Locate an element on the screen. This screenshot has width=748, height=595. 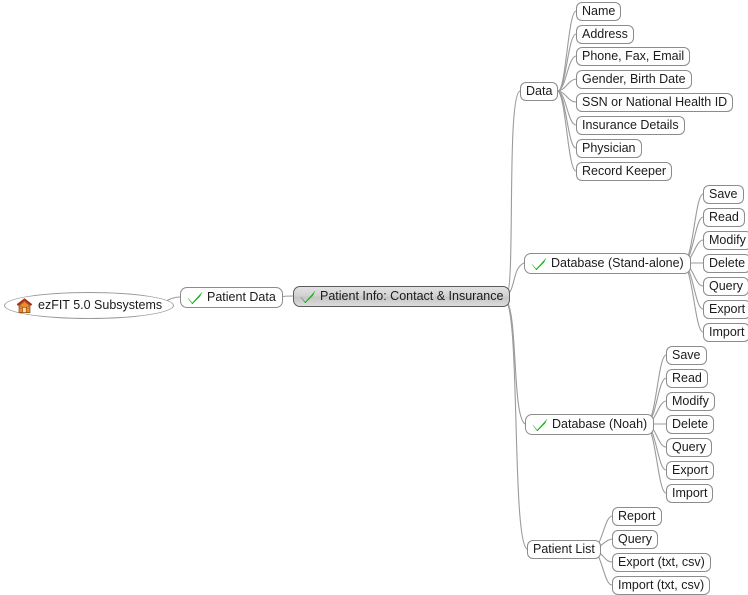
node-label: Address is located at coordinates (605, 34).